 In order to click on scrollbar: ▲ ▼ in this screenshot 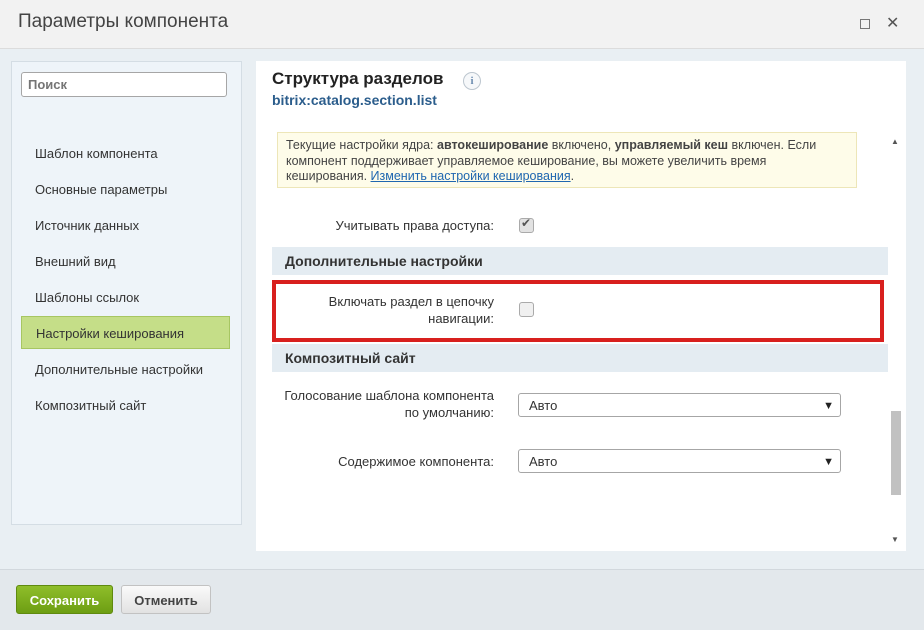, I will do `click(895, 342)`.